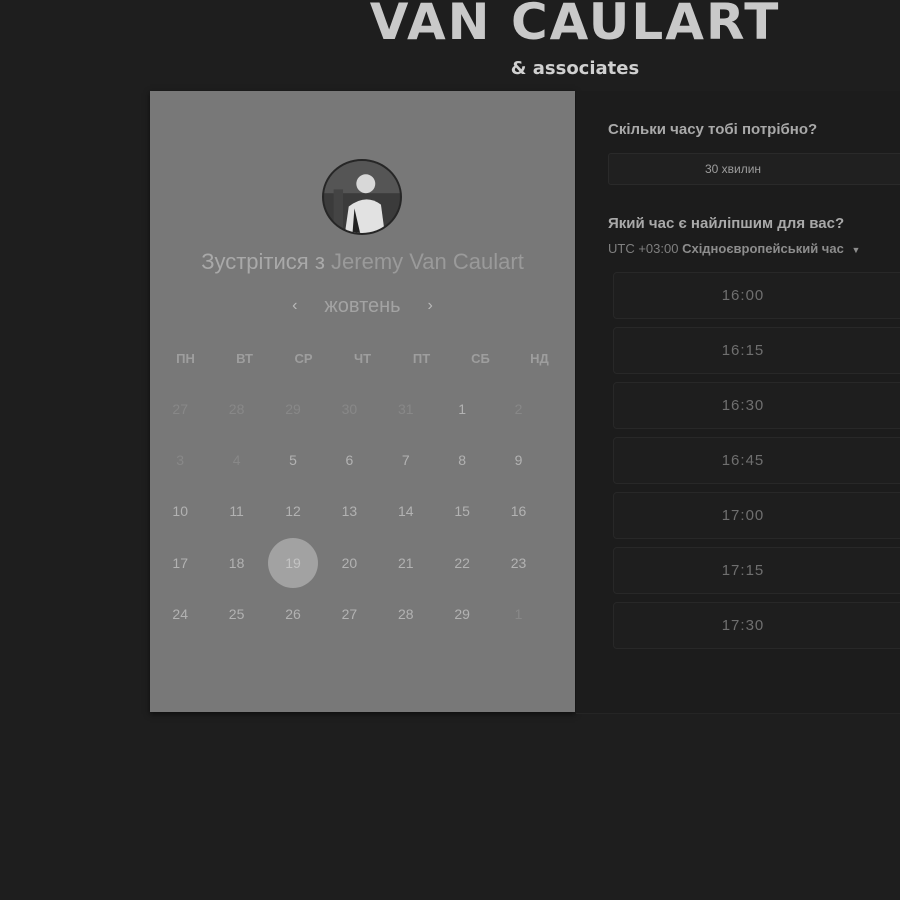 This screenshot has width=900, height=900. I want to click on weekday-label: ВТ, so click(244, 358).